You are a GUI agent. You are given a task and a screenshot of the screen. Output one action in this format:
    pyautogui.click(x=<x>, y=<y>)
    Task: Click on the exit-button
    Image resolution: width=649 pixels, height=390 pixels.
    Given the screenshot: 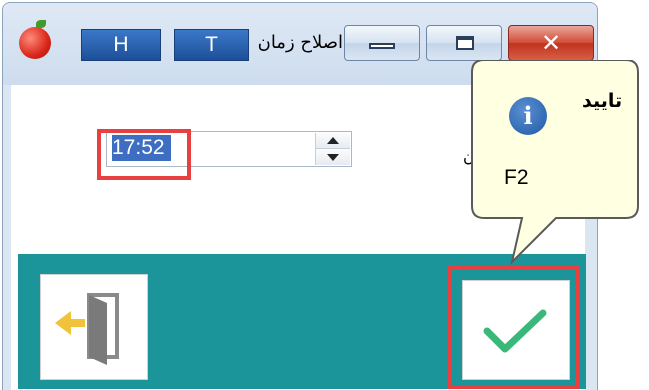 What is the action you would take?
    pyautogui.click(x=94, y=327)
    